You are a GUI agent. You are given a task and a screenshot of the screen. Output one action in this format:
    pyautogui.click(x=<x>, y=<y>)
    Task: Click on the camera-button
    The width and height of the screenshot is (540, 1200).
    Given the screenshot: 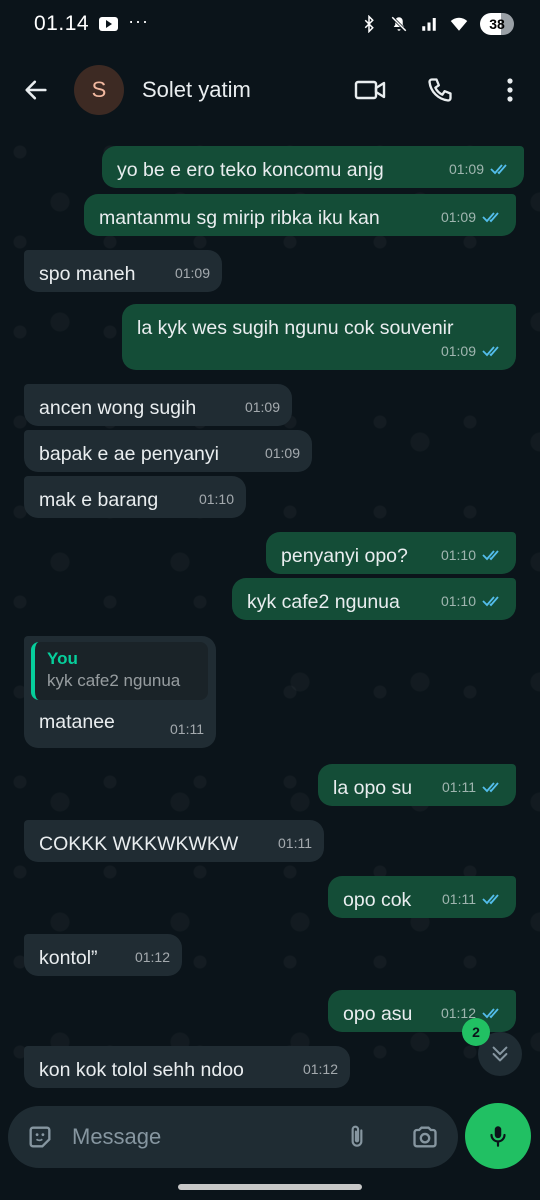 What is the action you would take?
    pyautogui.click(x=425, y=1137)
    